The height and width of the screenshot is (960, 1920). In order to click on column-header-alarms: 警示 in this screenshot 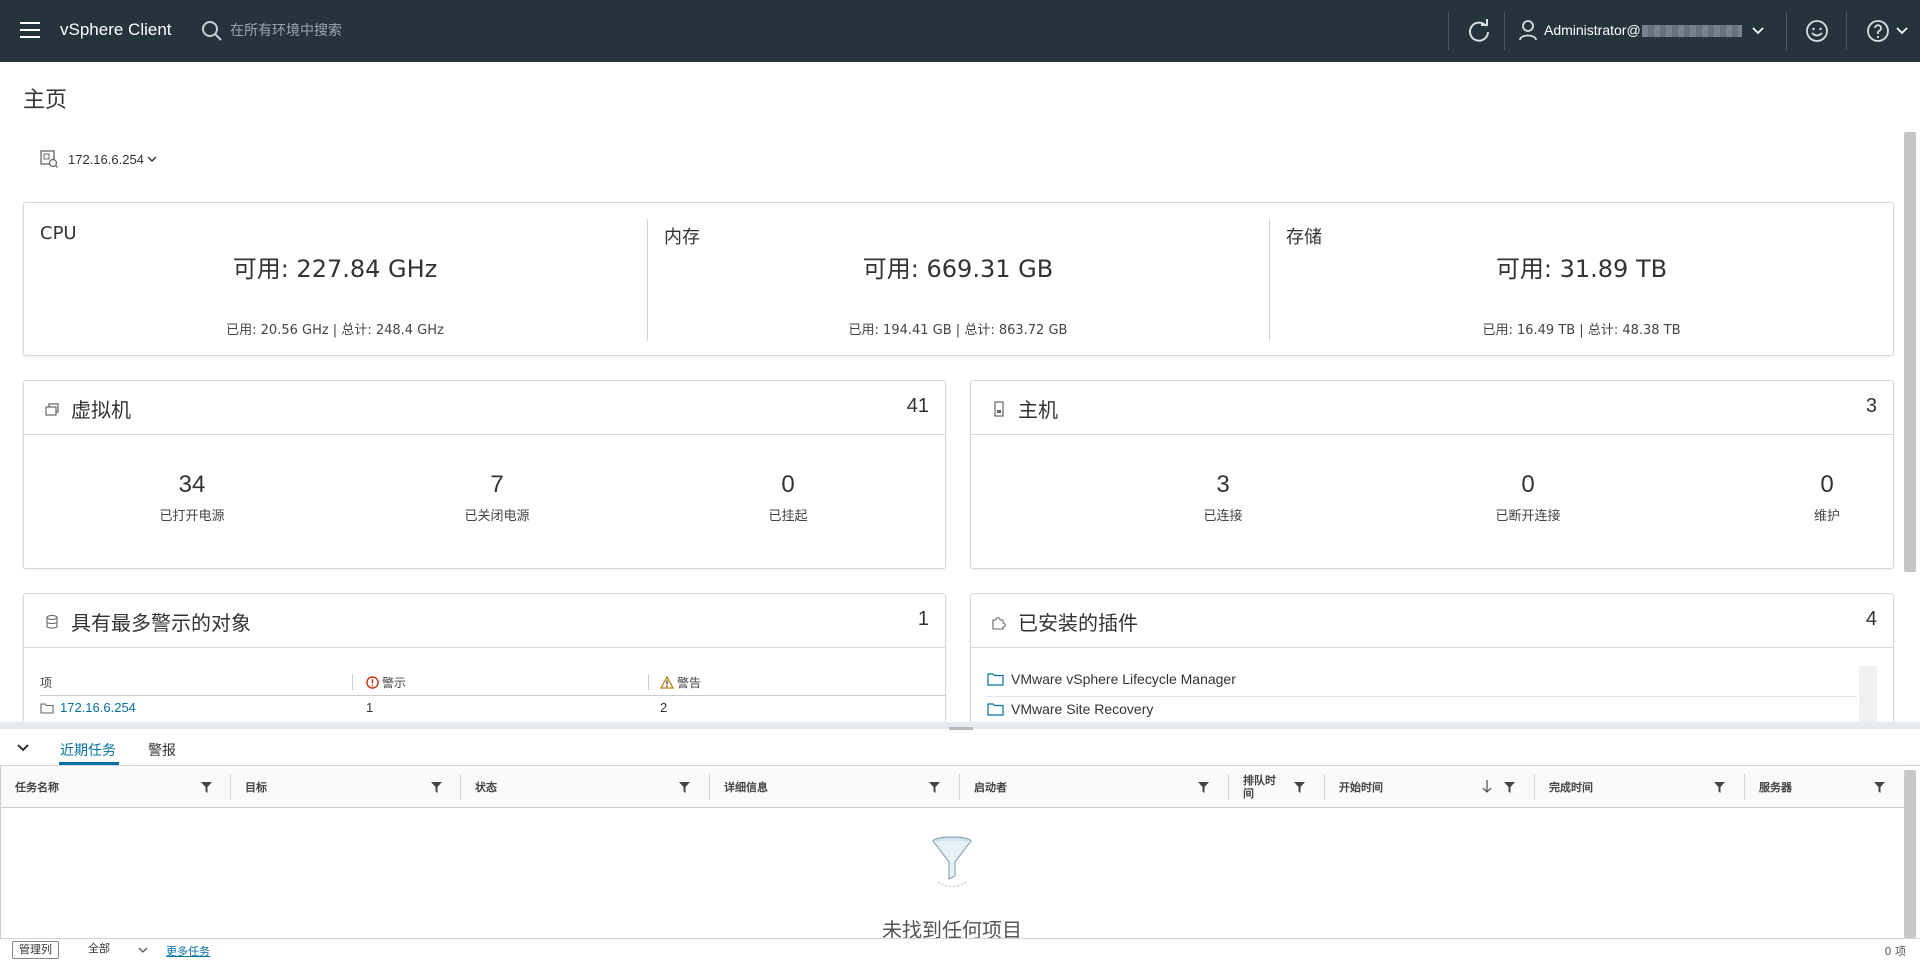, I will do `click(386, 682)`.